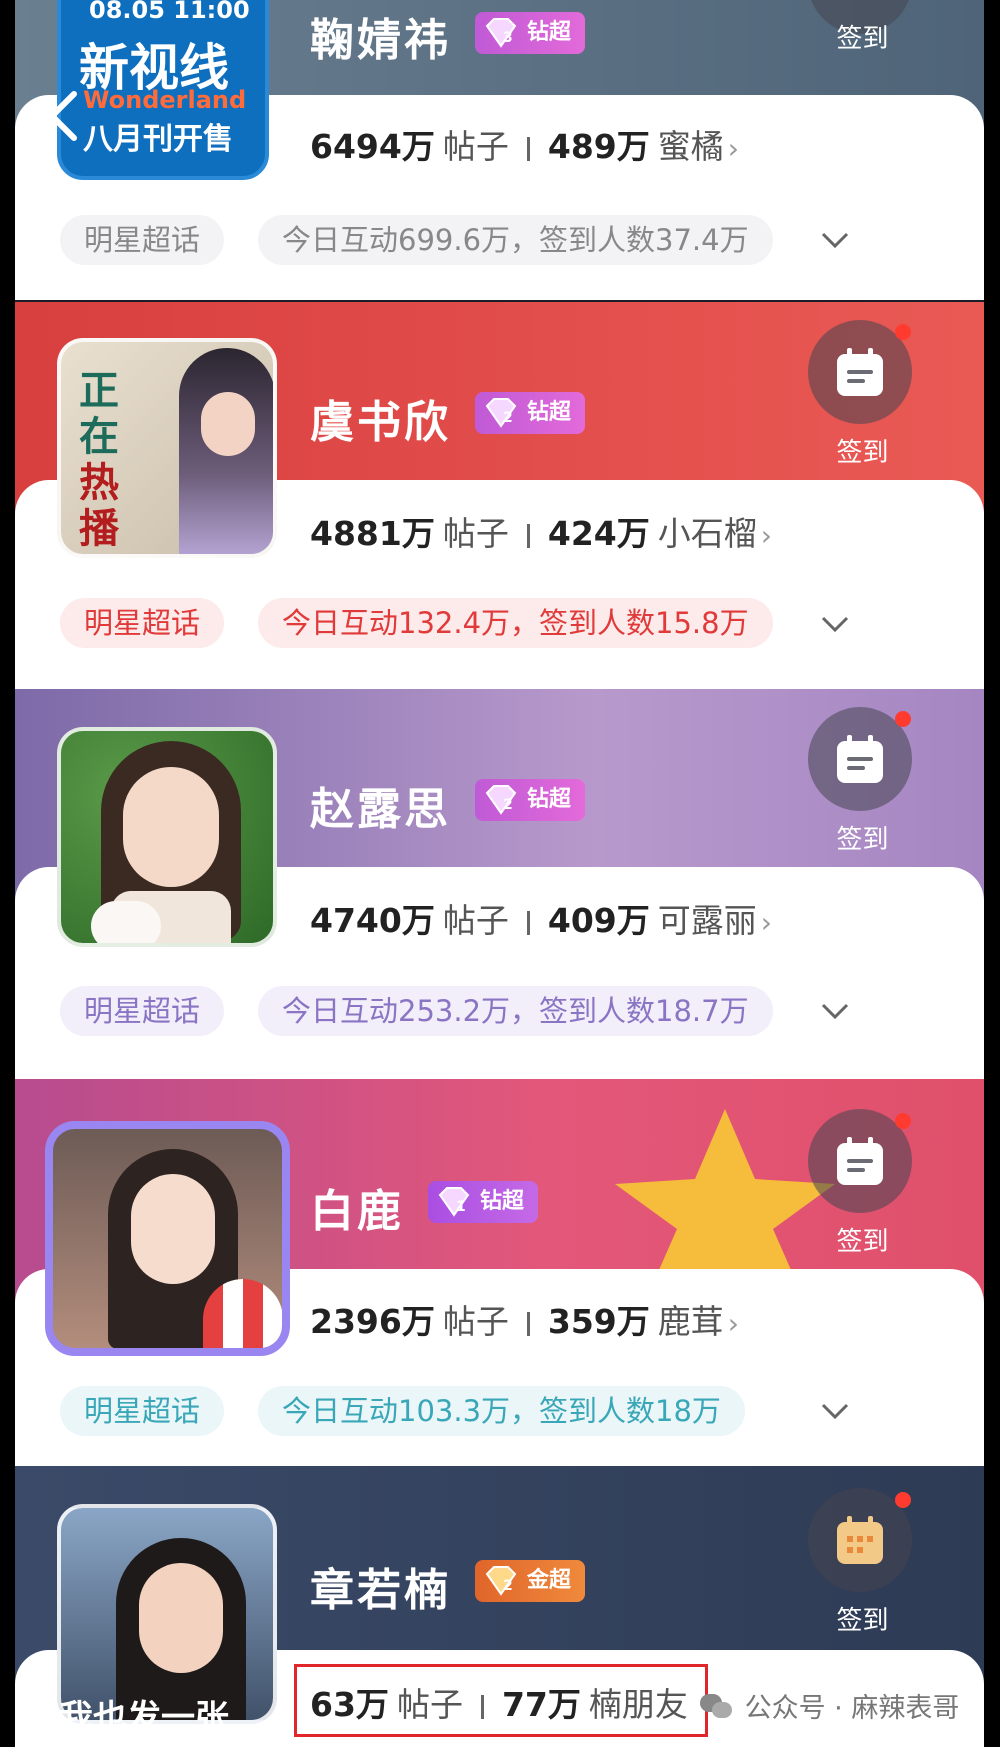  Describe the element at coordinates (541, 531) in the screenshot. I see `topic-stats: 4881万 帖子 424万 小石榴 ›` at that location.